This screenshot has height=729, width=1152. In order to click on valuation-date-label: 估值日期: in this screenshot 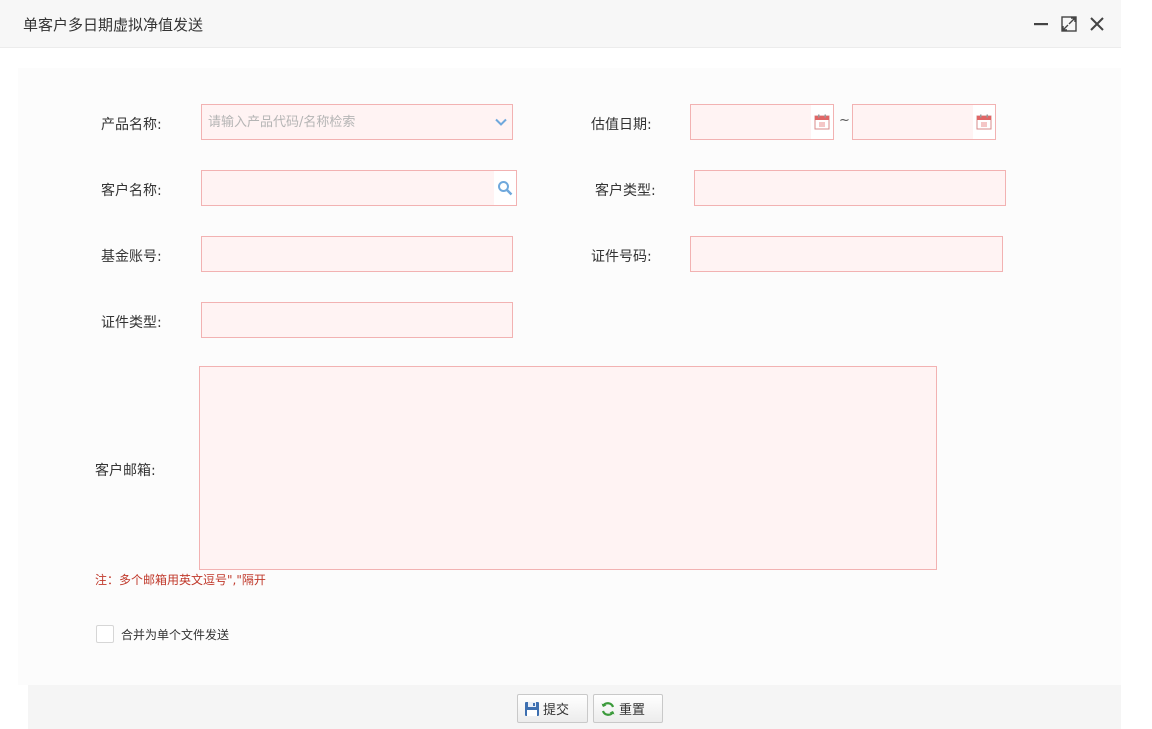, I will do `click(621, 125)`.